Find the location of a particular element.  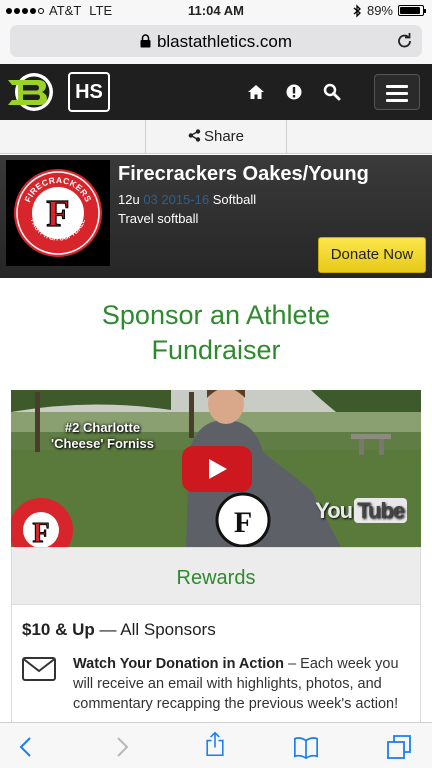

youtube-tube: Tube is located at coordinates (380, 510).